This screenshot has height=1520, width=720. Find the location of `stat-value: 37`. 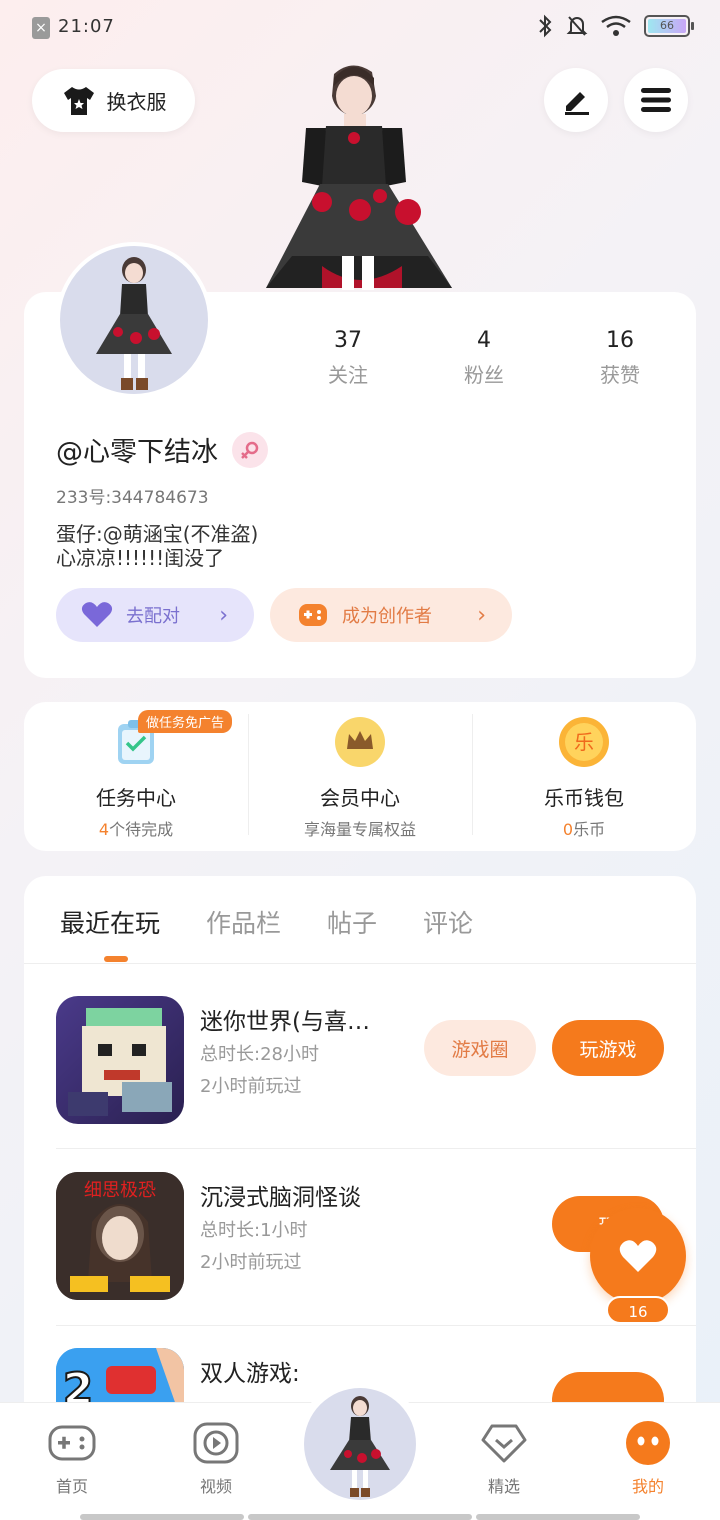

stat-value: 37 is located at coordinates (348, 340).